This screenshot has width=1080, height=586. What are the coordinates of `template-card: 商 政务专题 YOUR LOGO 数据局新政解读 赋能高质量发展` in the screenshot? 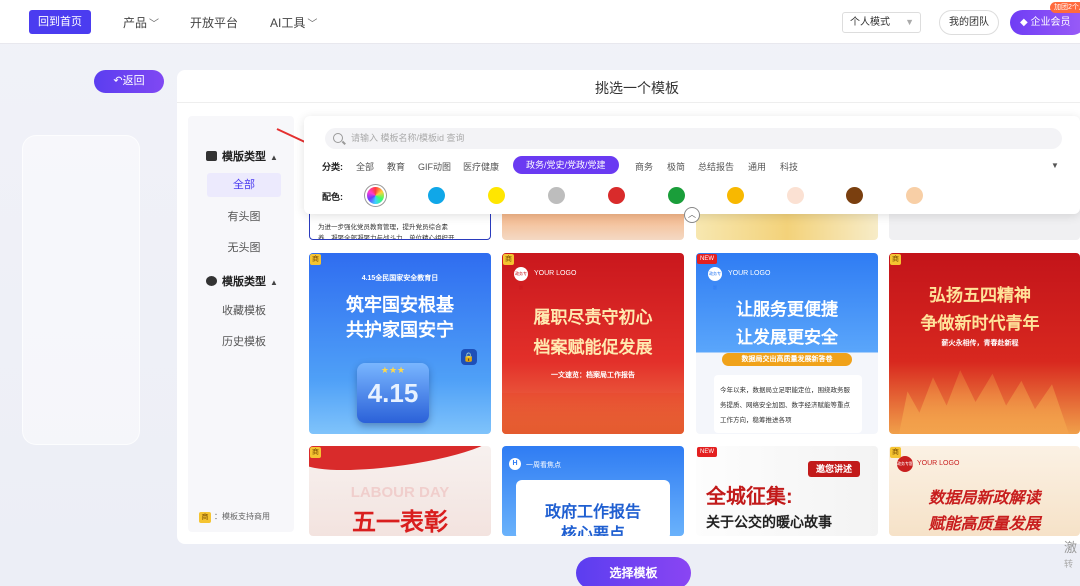 It's located at (984, 491).